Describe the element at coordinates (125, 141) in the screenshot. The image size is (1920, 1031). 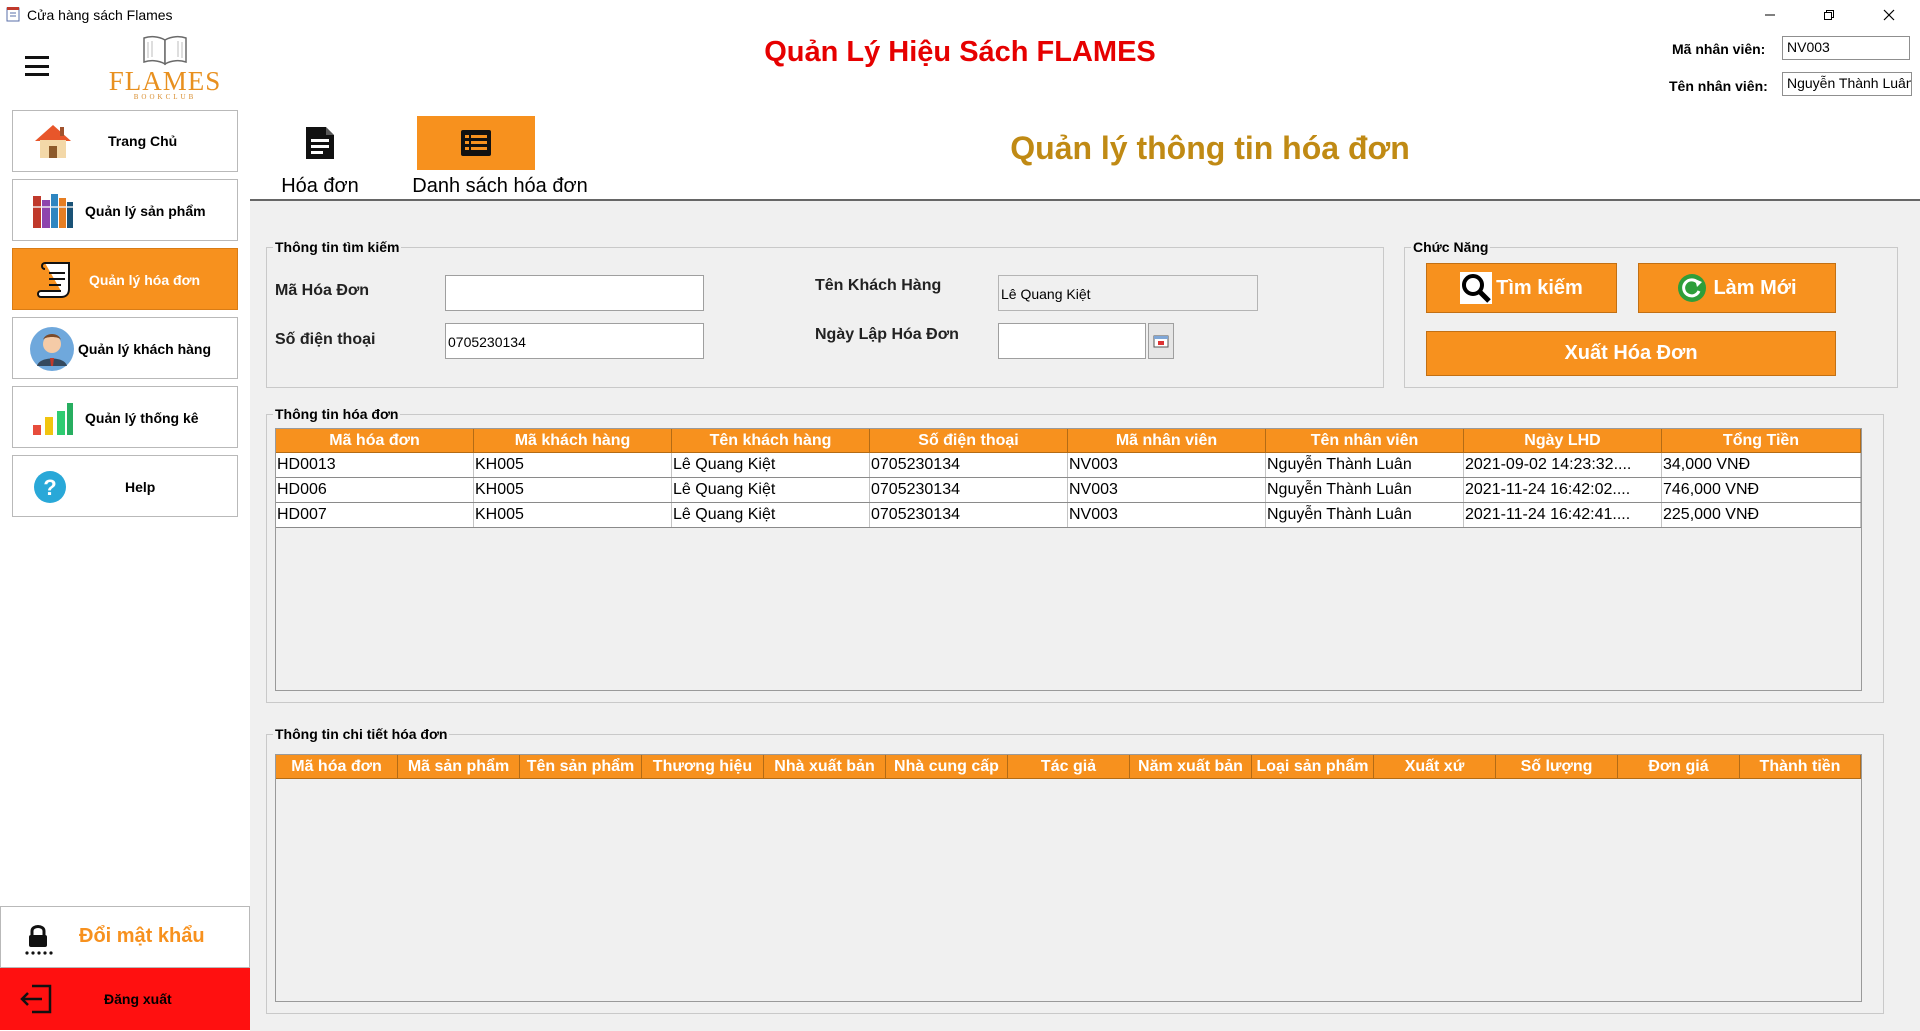
I see `sidebar-item-home: Trang Chủ` at that location.